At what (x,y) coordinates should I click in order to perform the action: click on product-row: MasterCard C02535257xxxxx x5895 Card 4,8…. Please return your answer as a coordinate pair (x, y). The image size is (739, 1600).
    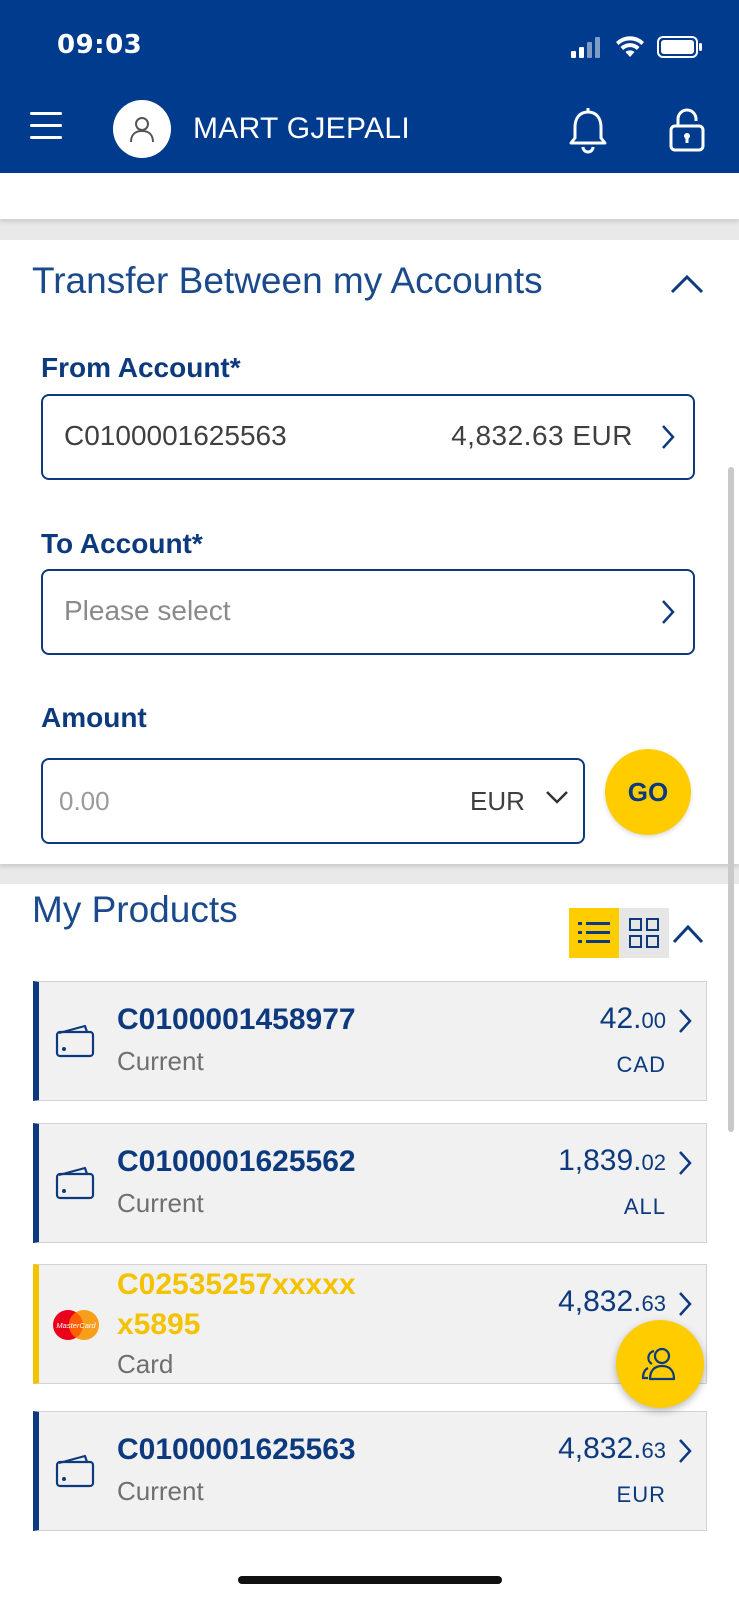
    Looking at the image, I should click on (370, 1324).